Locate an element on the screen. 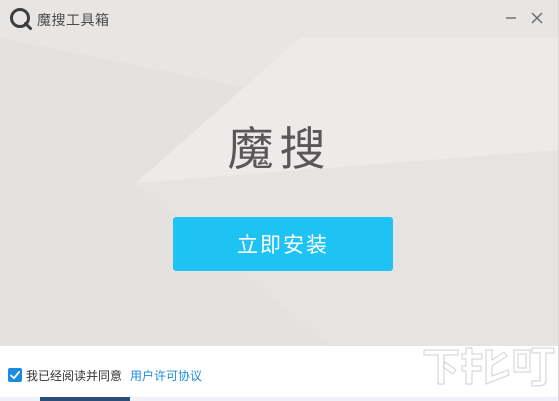 The image size is (559, 401). minimize-icon is located at coordinates (511, 18).